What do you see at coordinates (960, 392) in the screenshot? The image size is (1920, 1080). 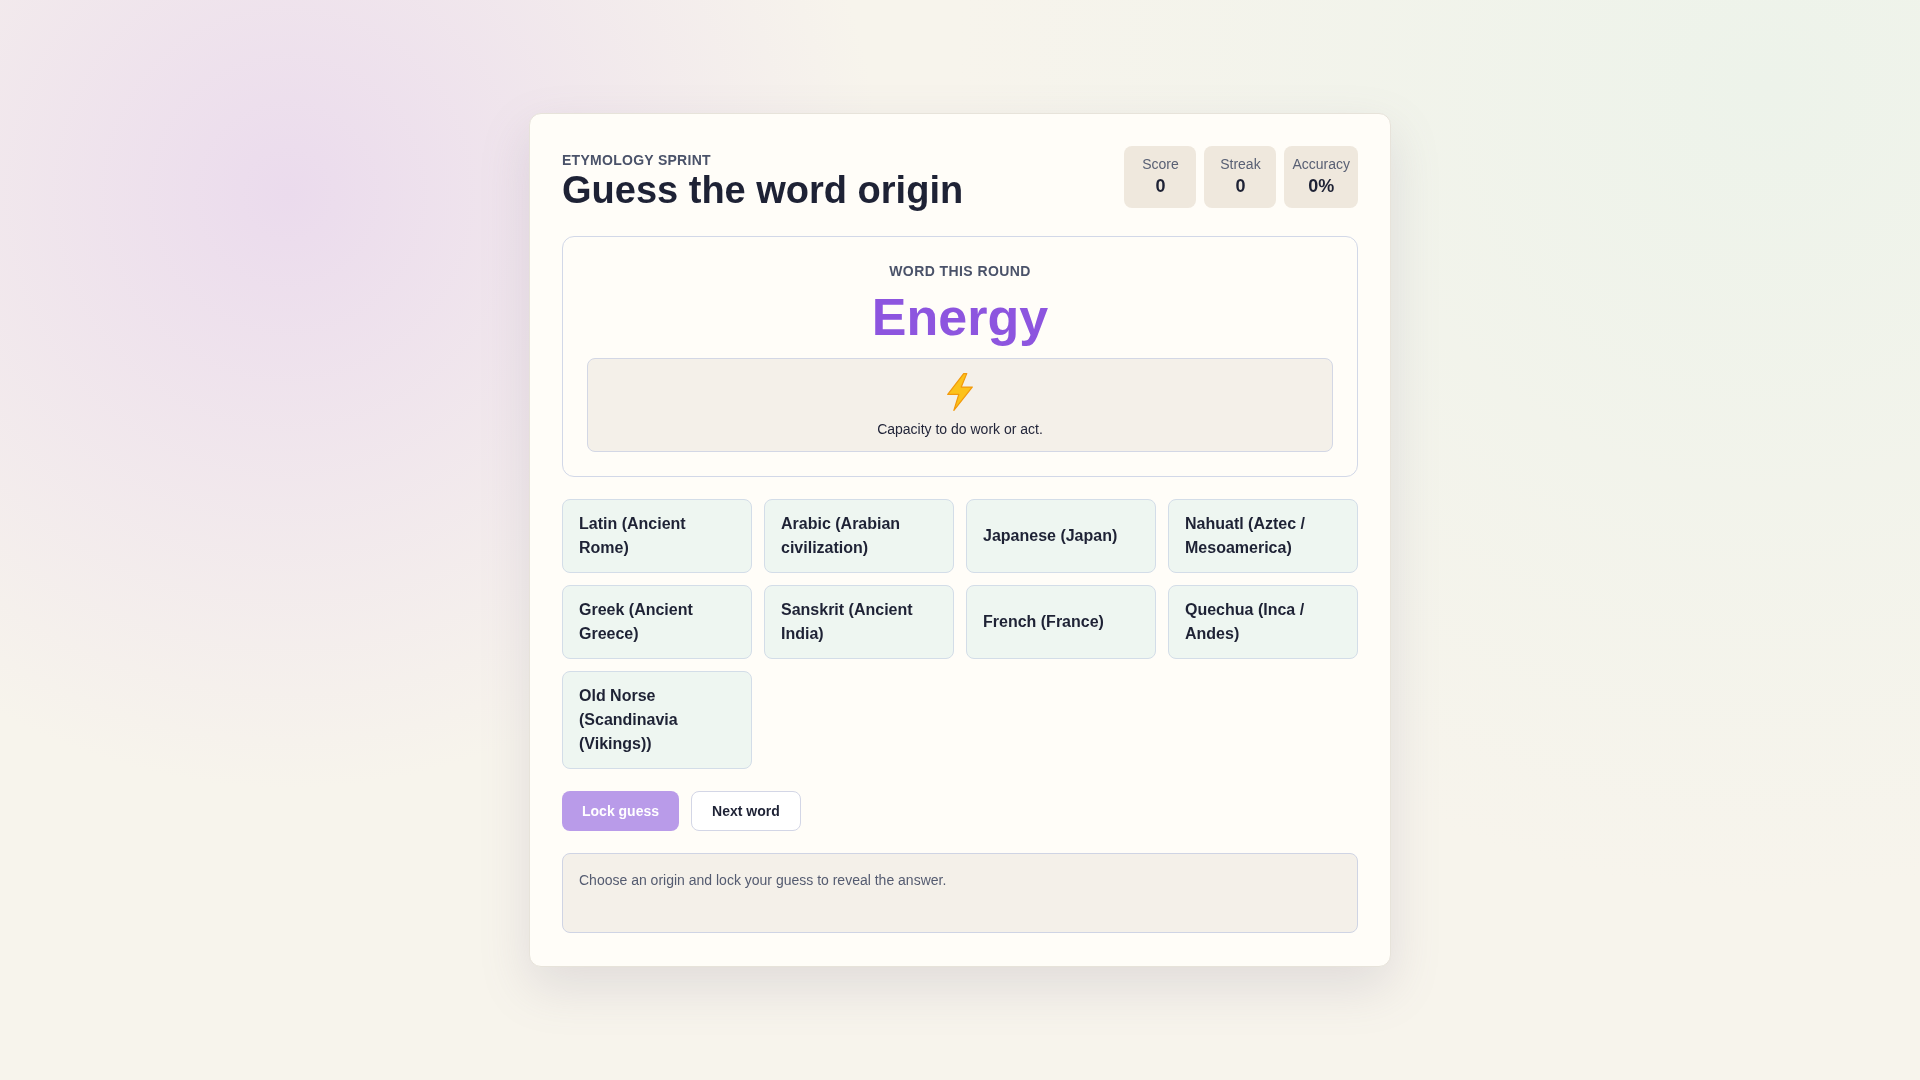 I see `lightning-bolt-icon` at bounding box center [960, 392].